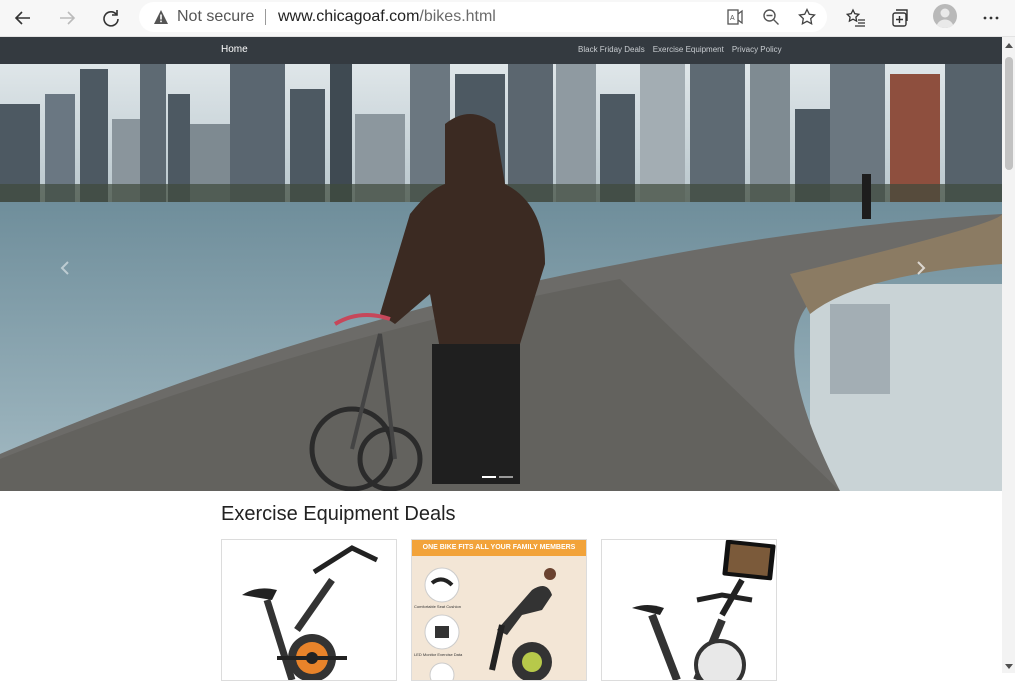 This screenshot has height=681, width=1015. I want to click on collections-icon, so click(900, 18).